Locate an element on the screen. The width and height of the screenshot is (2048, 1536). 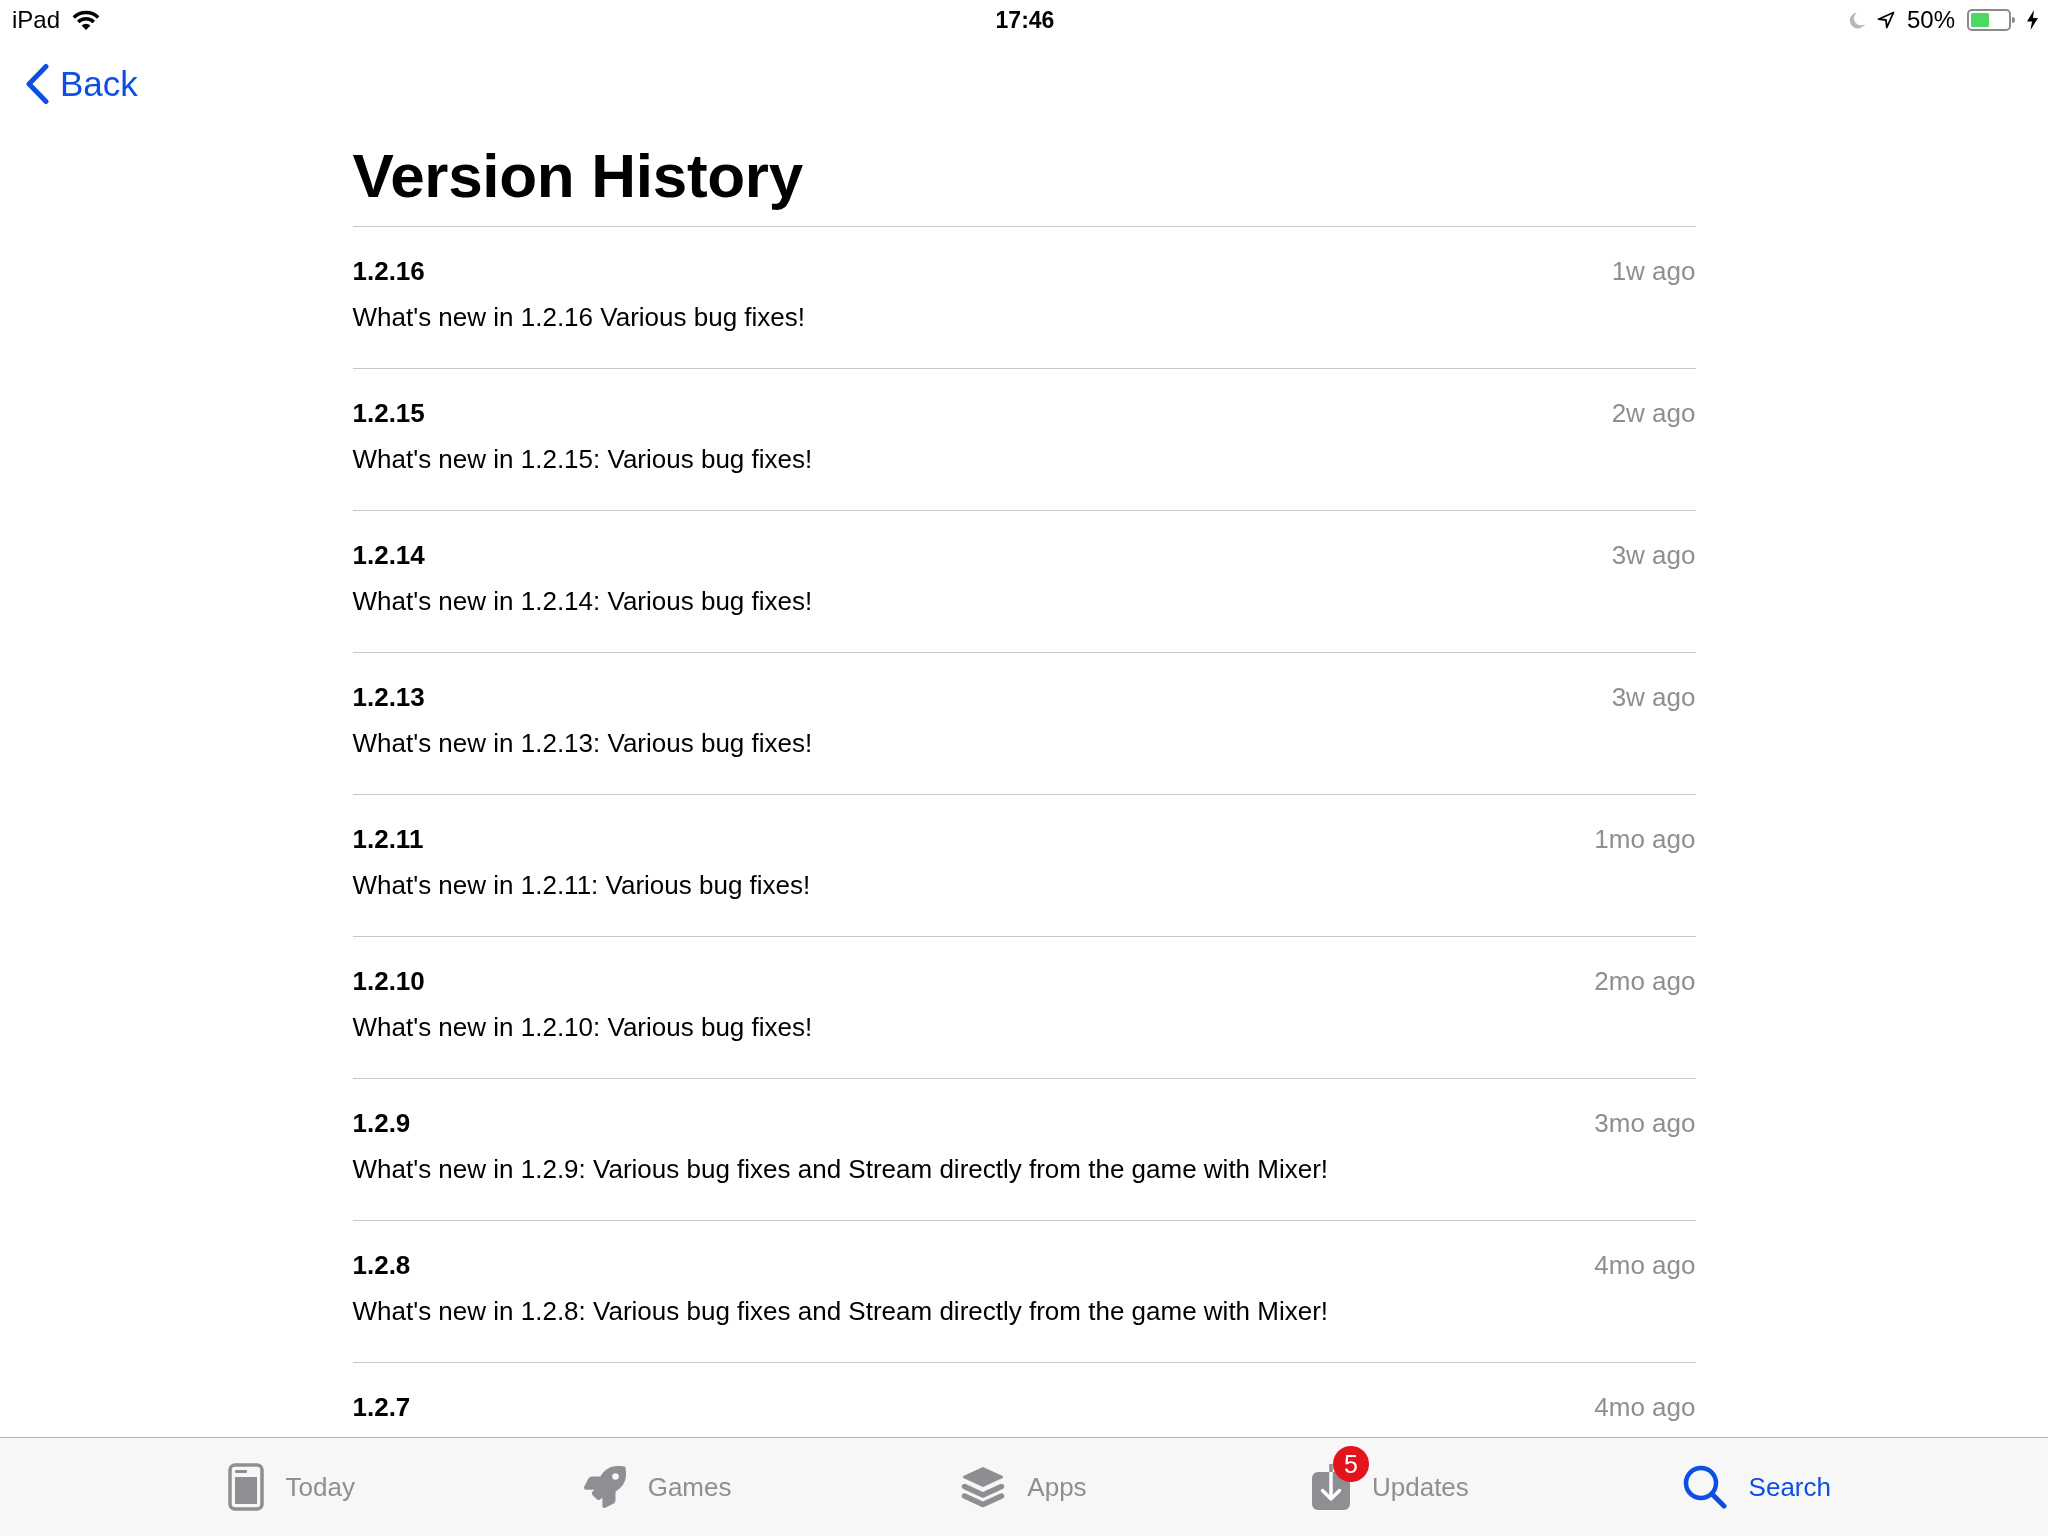
release-notes: What's new in 1.2.9: Various bug fixes and Stream directly from the game with Mixer! is located at coordinates (841, 1169).